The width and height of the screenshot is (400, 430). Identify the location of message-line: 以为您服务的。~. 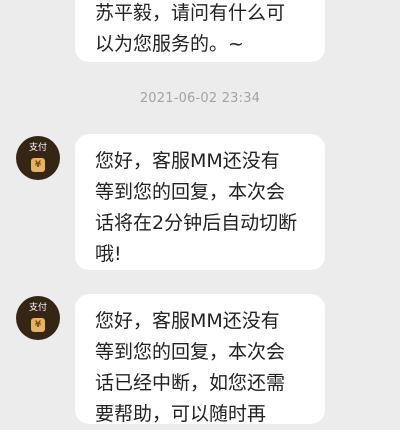
(169, 44).